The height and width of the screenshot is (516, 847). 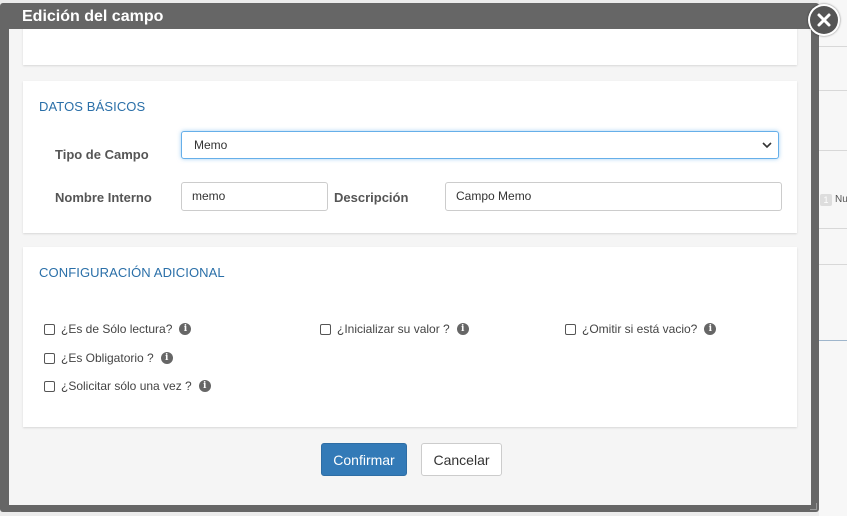 What do you see at coordinates (813, 506) in the screenshot?
I see `resize-handle-icon` at bounding box center [813, 506].